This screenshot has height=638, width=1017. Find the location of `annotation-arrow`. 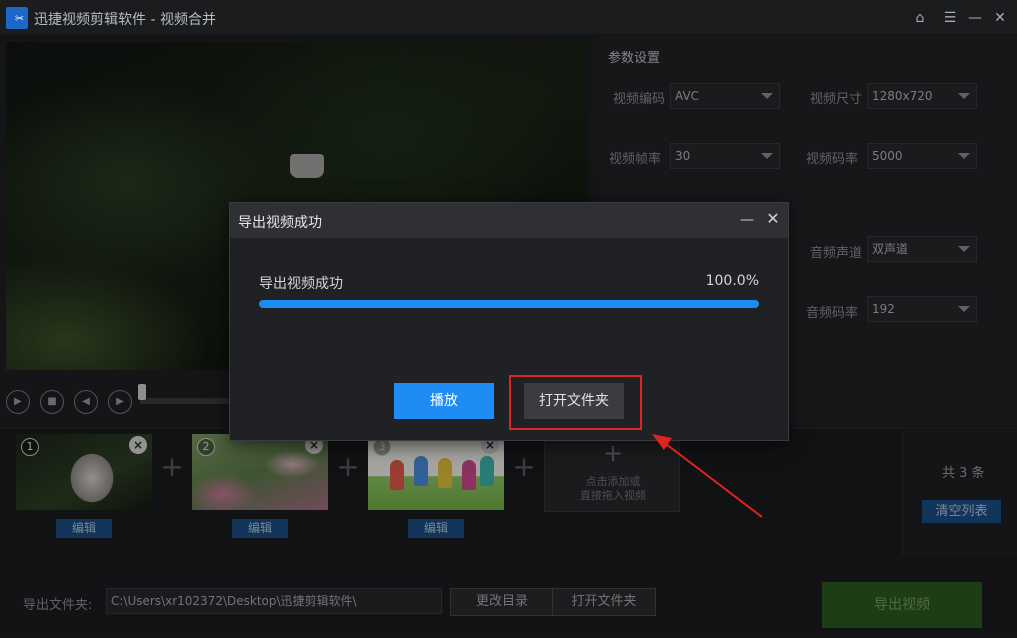

annotation-arrow is located at coordinates (707, 476).